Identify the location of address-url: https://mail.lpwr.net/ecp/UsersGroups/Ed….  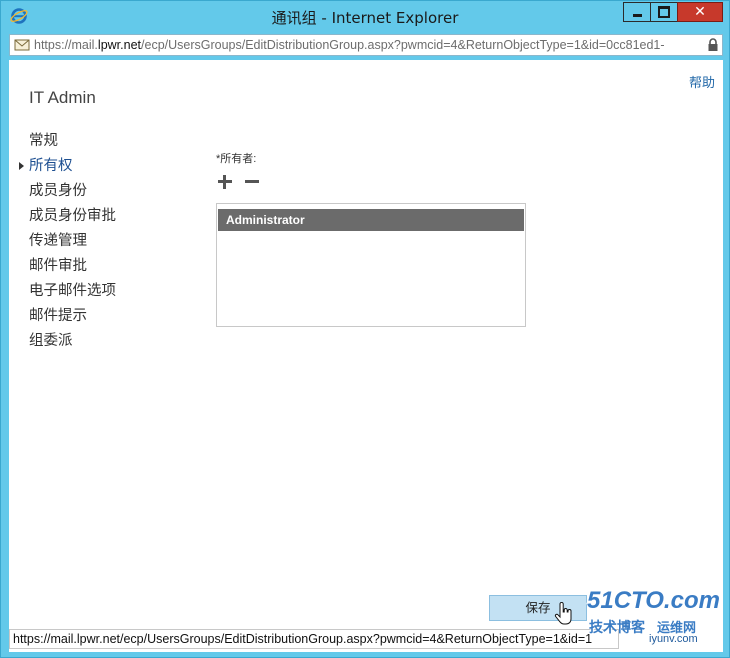
(369, 45).